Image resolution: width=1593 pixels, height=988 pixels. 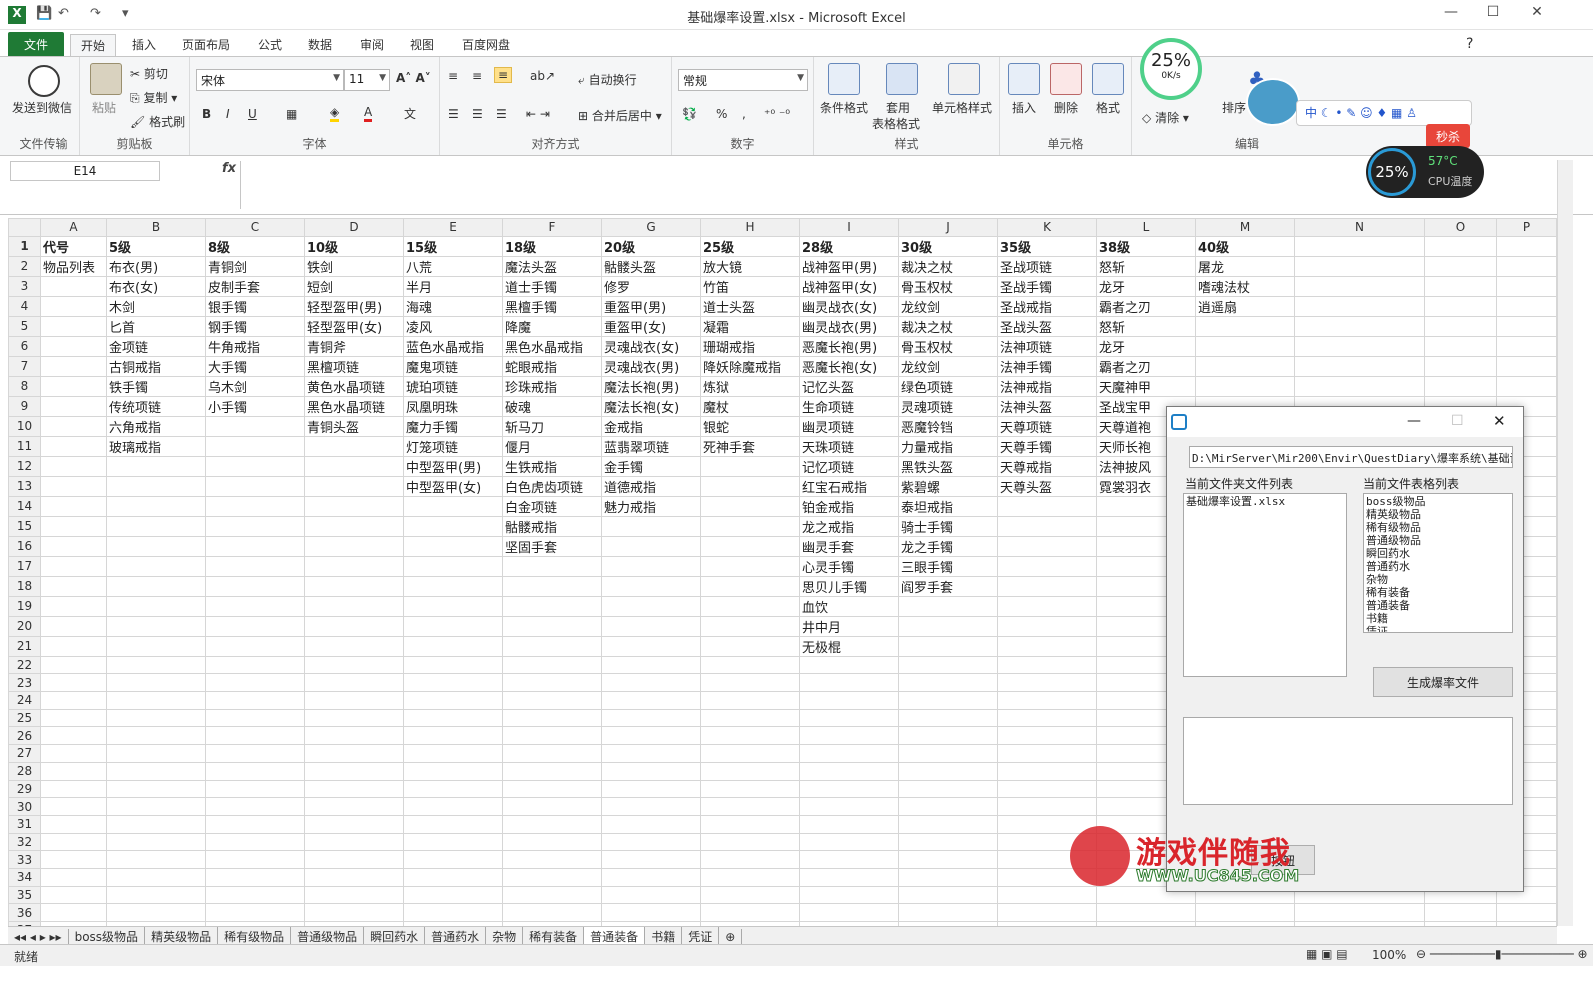 I want to click on tab-page-layout: 页面布局, so click(x=206, y=45).